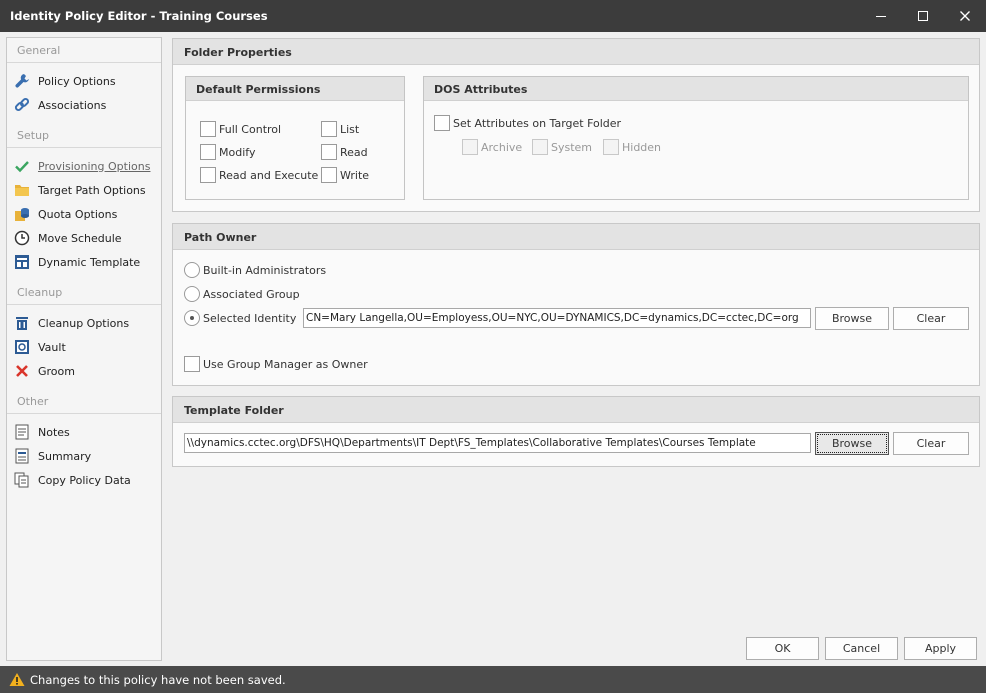 The height and width of the screenshot is (693, 986). What do you see at coordinates (481, 89) in the screenshot?
I see `group-title: DOS Attributes` at bounding box center [481, 89].